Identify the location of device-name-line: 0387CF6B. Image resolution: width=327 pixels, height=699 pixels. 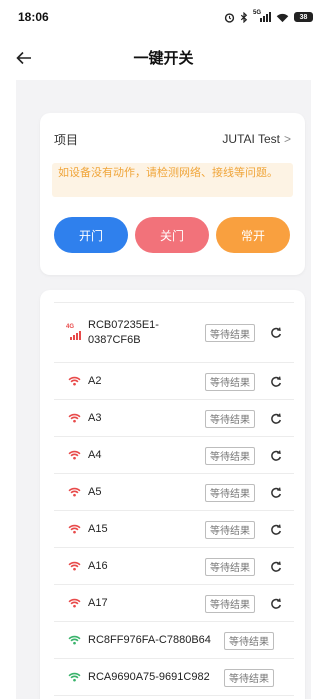
(114, 339).